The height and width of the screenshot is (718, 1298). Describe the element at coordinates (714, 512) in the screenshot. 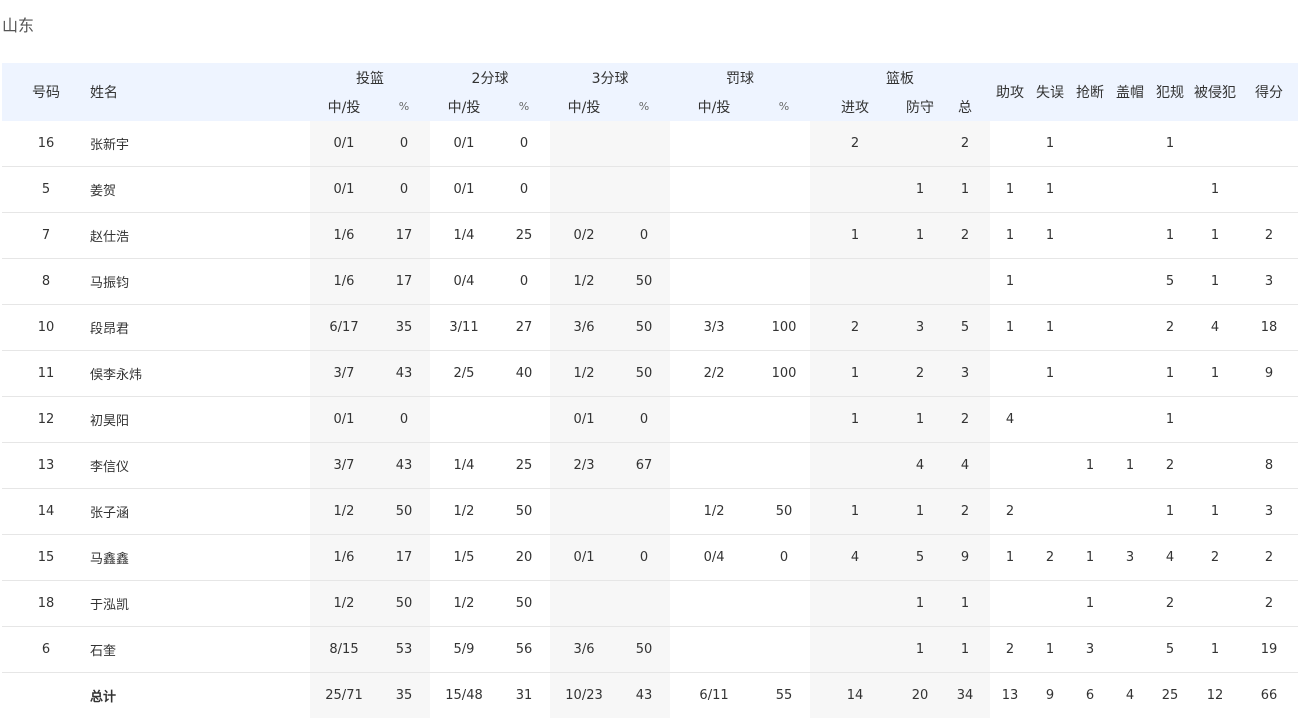

I see `ft-made-att: 1/2` at that location.